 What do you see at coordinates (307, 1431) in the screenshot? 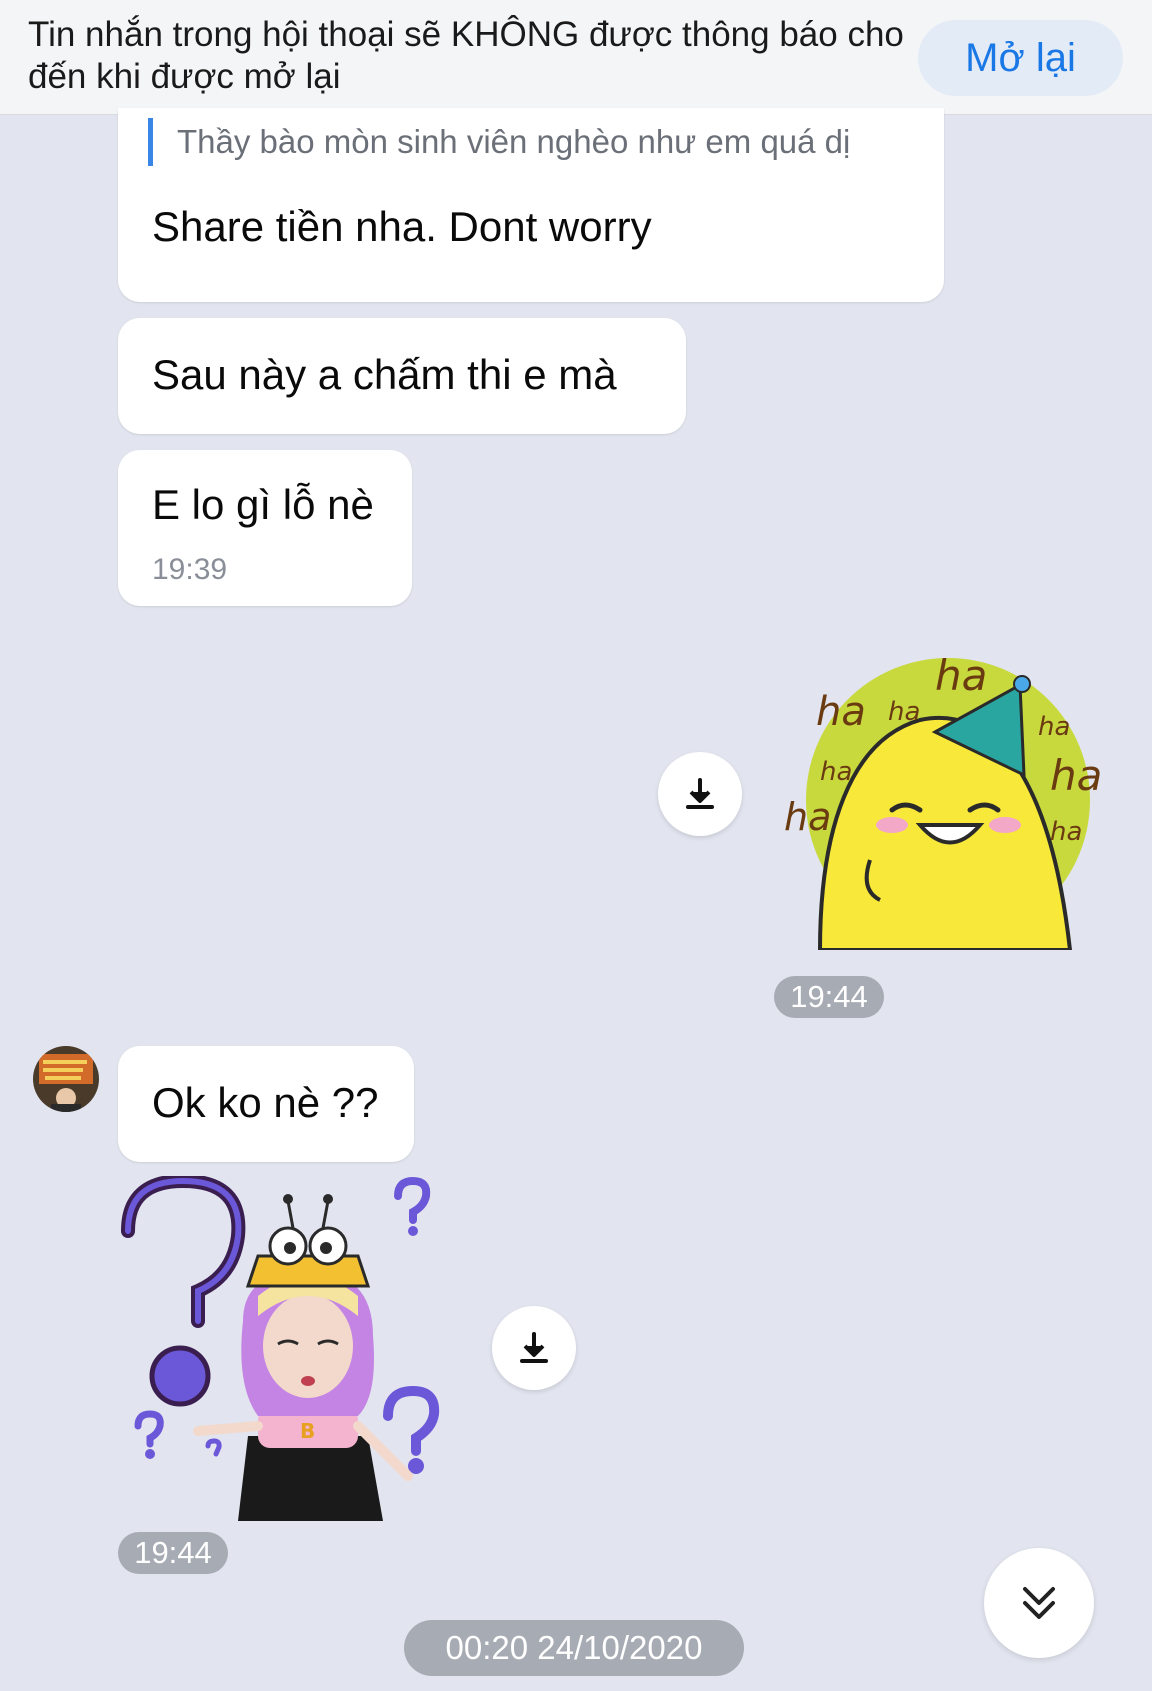
I see `shirt-letter: B` at bounding box center [307, 1431].